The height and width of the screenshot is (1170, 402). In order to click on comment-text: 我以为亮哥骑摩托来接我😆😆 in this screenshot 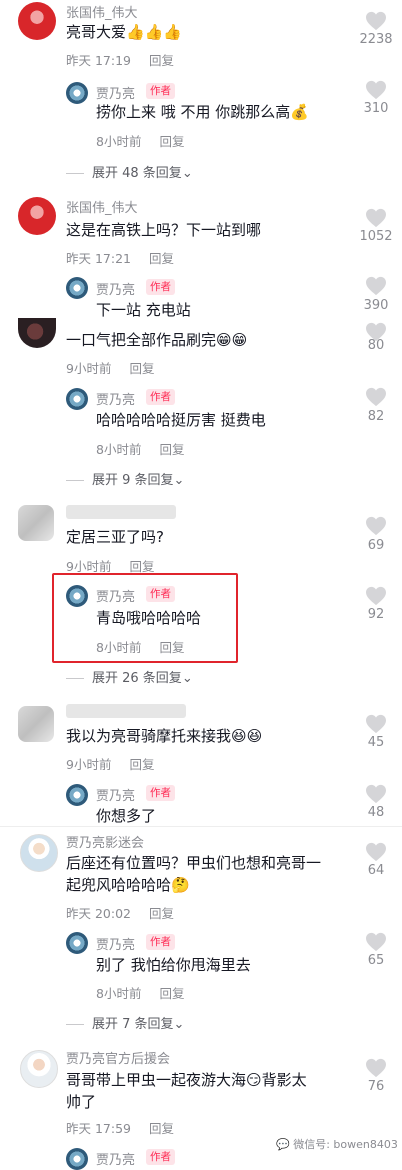, I will do `click(164, 736)`.